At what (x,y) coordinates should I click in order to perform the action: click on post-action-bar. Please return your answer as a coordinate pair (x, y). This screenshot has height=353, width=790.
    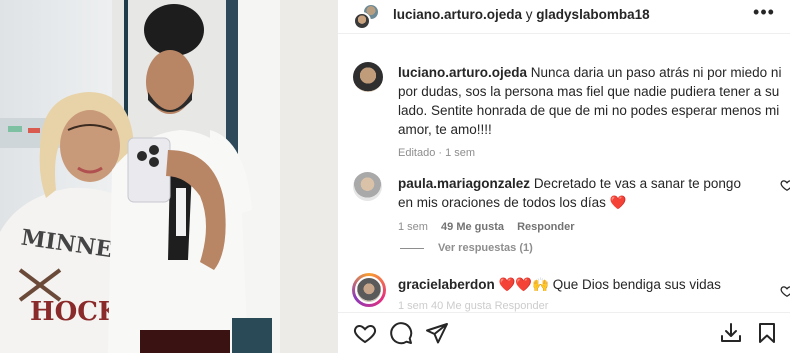
    Looking at the image, I should click on (564, 332).